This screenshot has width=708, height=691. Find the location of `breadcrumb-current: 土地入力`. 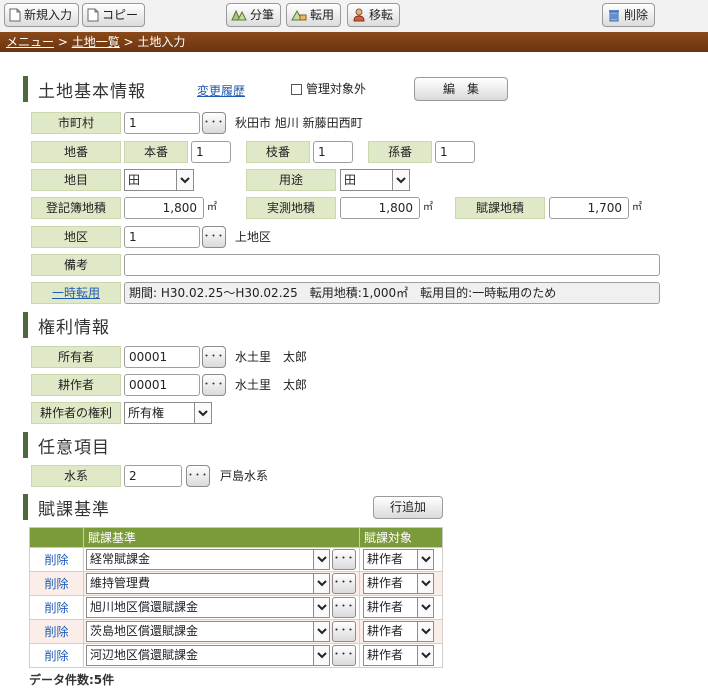

breadcrumb-current: 土地入力 is located at coordinates (161, 42).